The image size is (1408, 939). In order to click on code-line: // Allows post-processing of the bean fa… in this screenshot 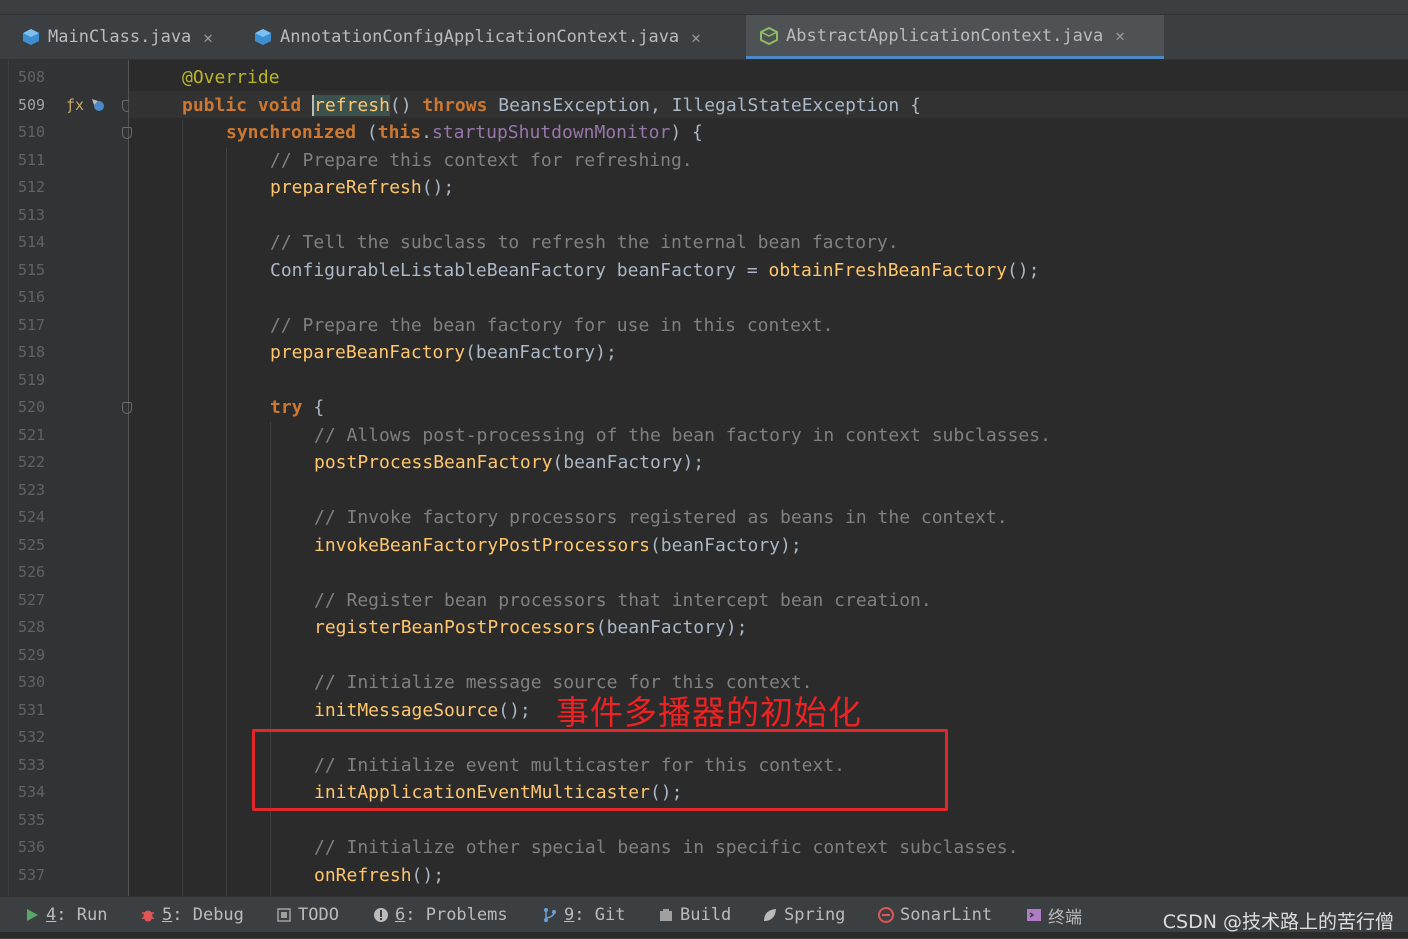, I will do `click(682, 435)`.